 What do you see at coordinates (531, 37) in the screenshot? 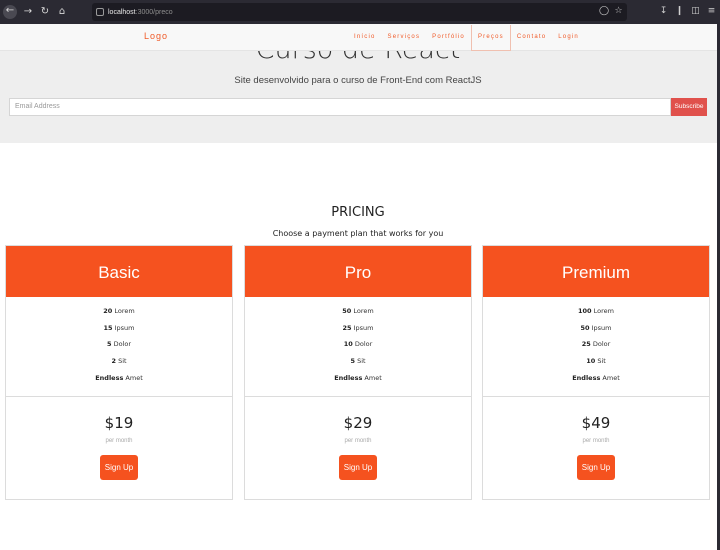
I see `nav-link-contato: Contato` at bounding box center [531, 37].